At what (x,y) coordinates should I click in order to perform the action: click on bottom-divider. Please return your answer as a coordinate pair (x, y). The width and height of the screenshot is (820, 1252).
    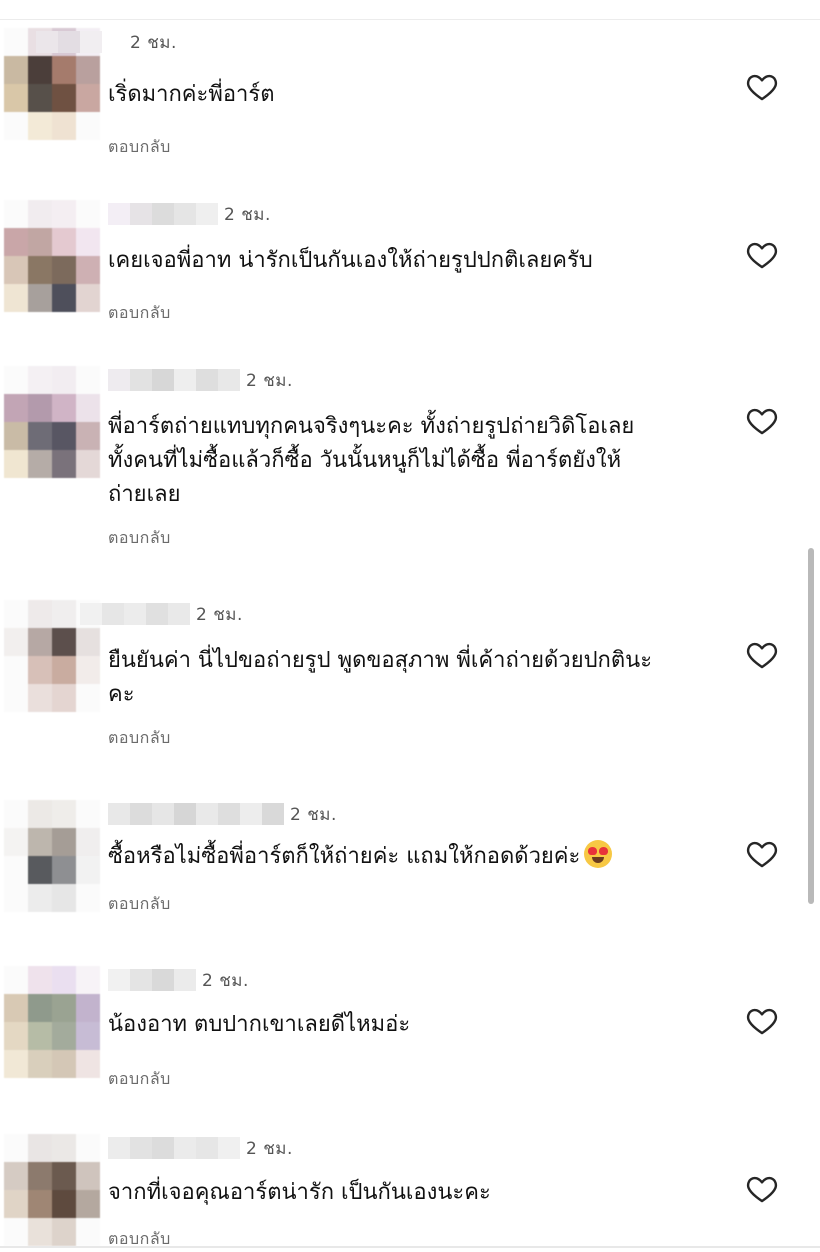
    Looking at the image, I should click on (410, 1247).